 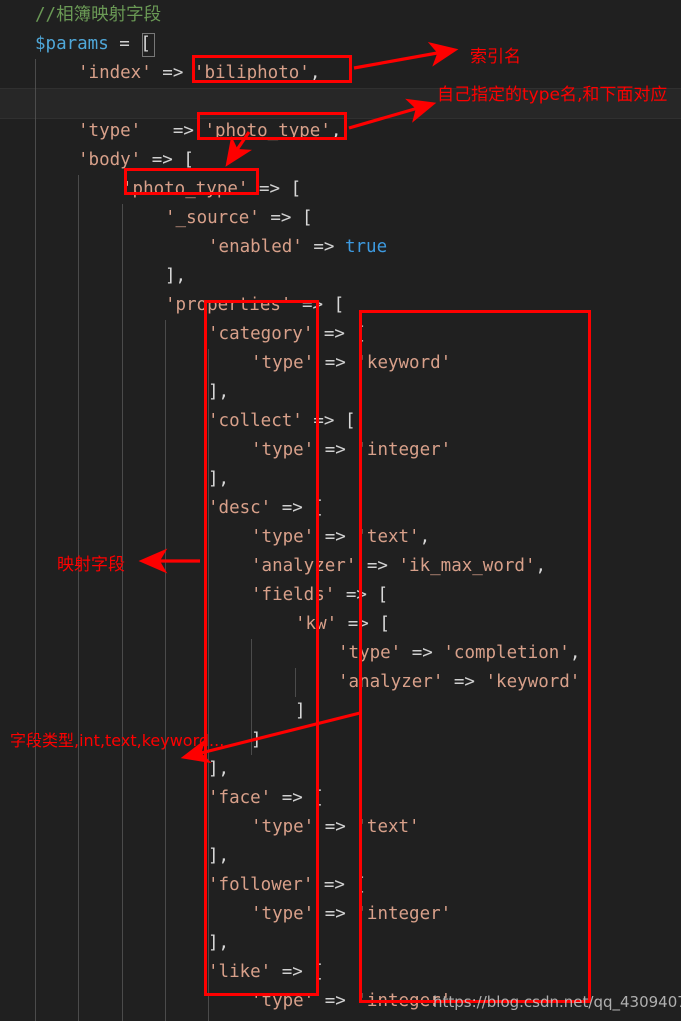 I want to click on code-line: 'type' => 'text', so click(x=340, y=827).